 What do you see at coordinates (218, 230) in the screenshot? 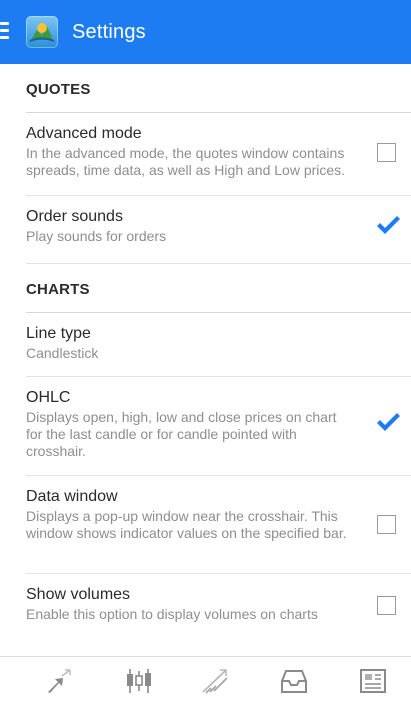
I see `setting-order-sounds: Order sounds Play sounds for orders` at bounding box center [218, 230].